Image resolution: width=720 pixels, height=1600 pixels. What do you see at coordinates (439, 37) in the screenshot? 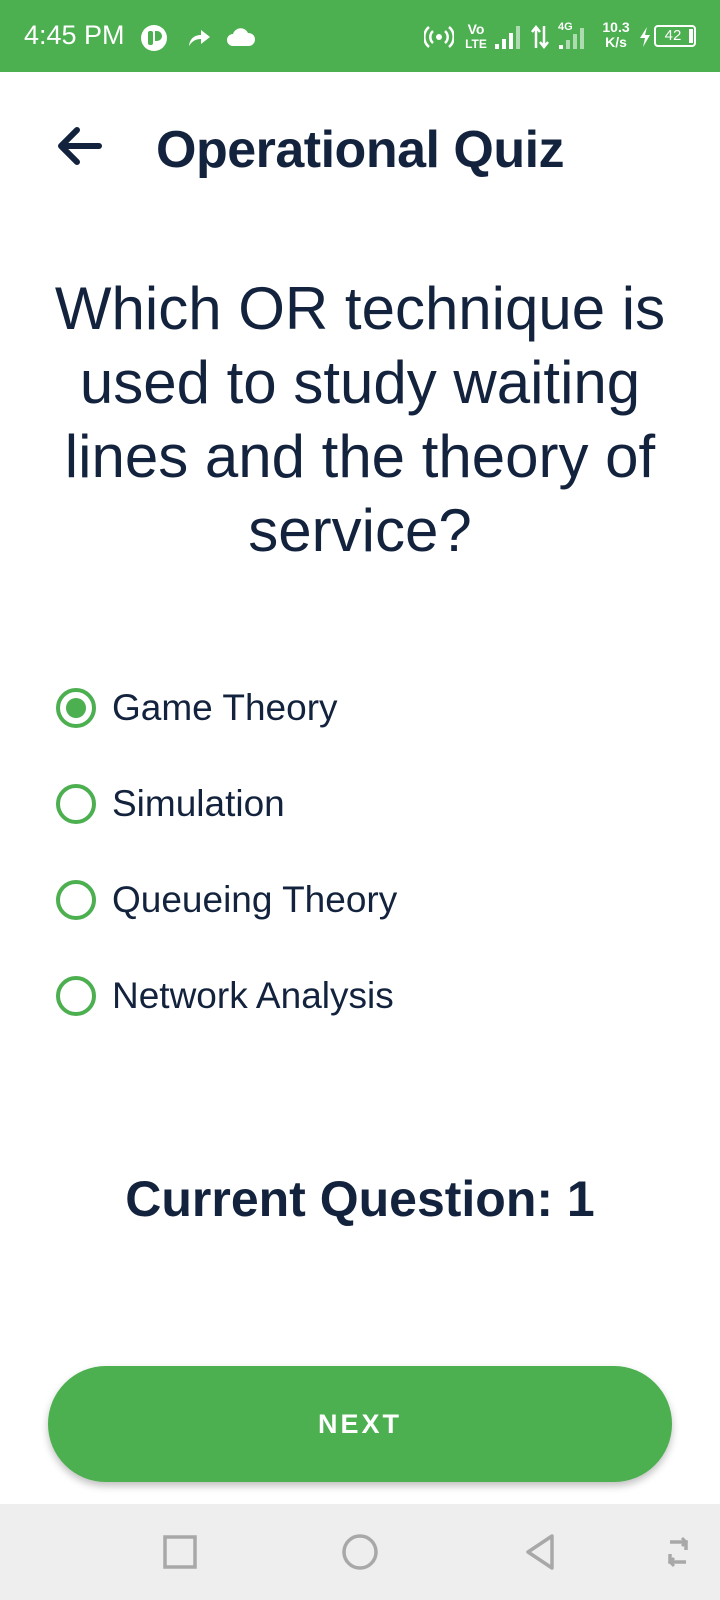
I see `hotspot-icon` at bounding box center [439, 37].